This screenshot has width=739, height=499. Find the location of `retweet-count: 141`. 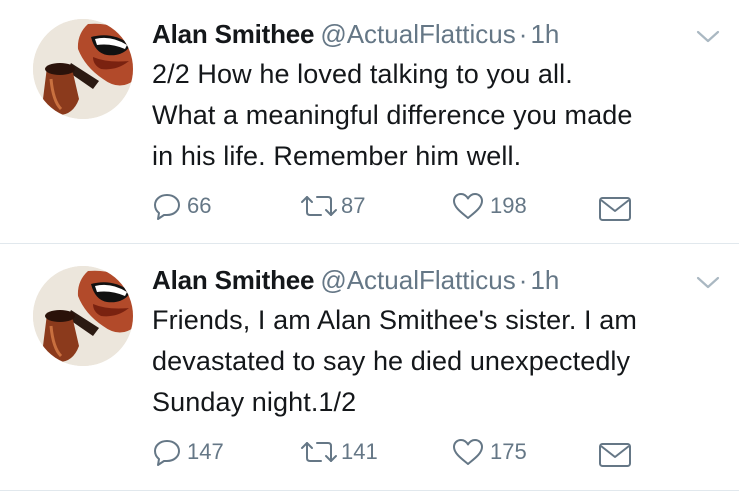

retweet-count: 141 is located at coordinates (359, 451).